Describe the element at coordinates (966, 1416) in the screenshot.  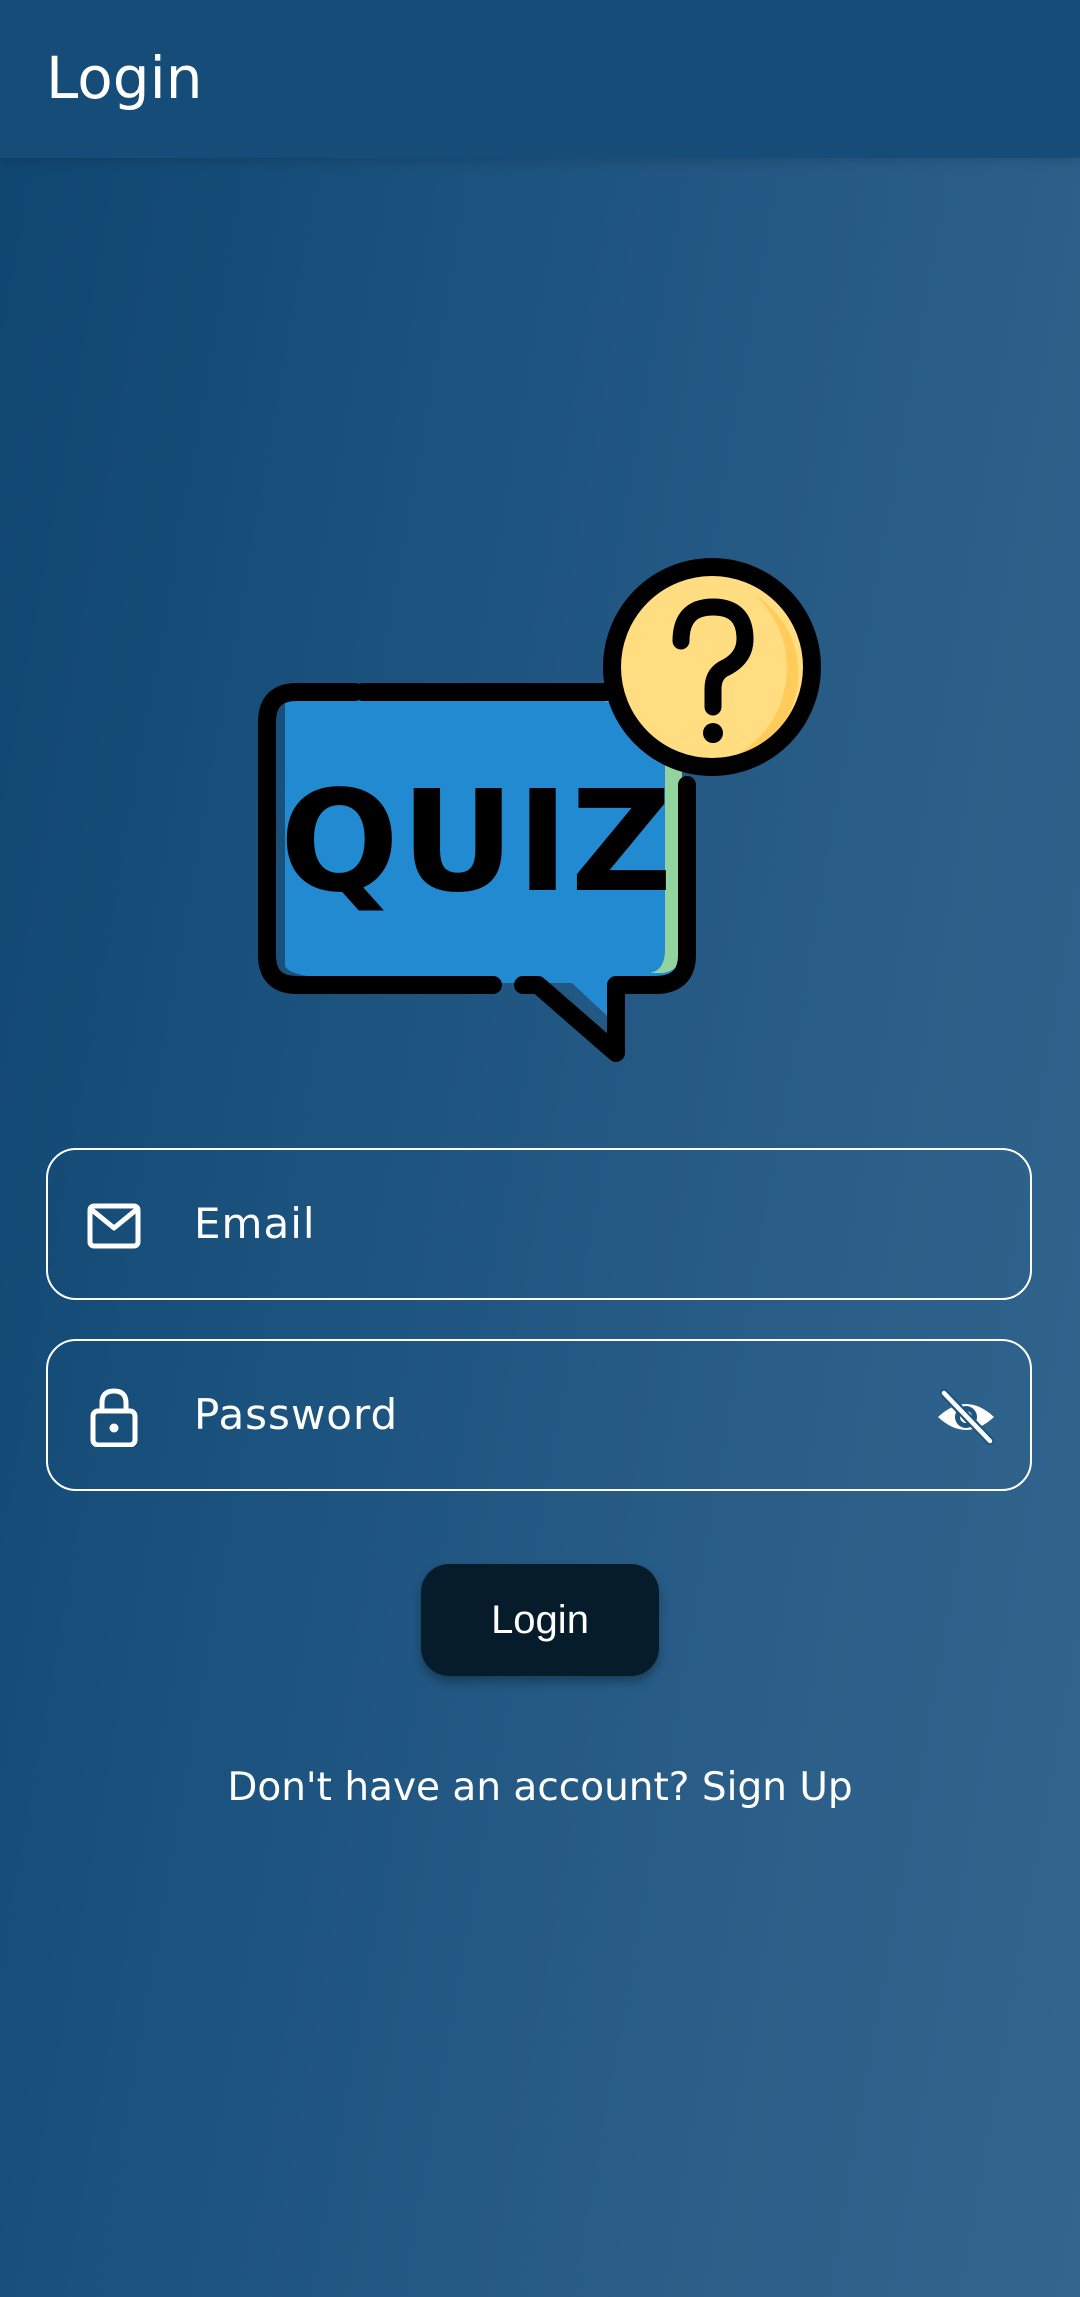
I see `eye-off-icon` at that location.